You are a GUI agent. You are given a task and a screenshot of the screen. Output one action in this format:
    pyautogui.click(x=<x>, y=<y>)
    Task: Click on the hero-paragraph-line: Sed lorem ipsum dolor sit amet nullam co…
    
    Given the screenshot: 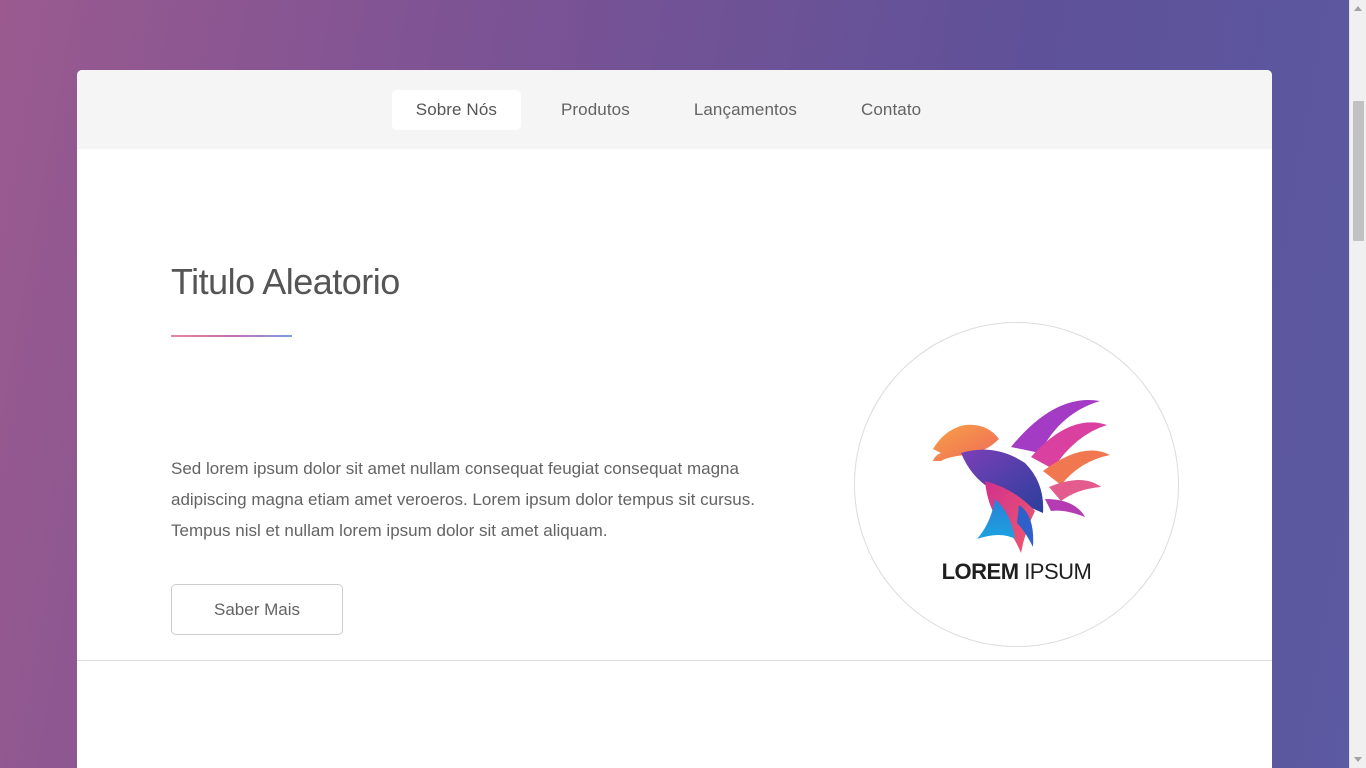 What is the action you would take?
    pyautogui.click(x=455, y=468)
    